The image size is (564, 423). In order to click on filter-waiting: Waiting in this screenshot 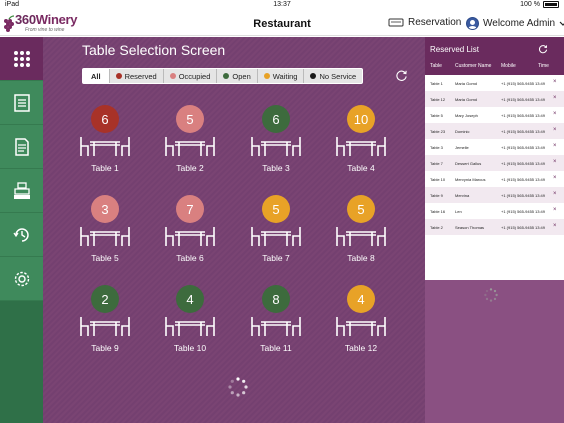, I will do `click(281, 76)`.